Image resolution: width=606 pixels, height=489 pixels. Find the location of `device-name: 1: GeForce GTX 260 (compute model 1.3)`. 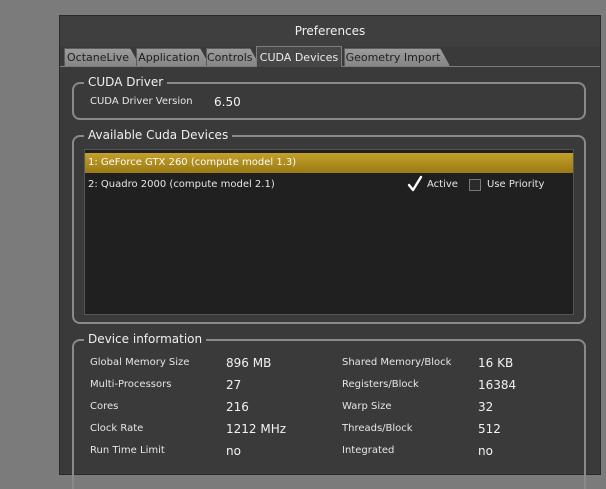

device-name: 1: GeForce GTX 260 (compute model 1.3) is located at coordinates (192, 162).